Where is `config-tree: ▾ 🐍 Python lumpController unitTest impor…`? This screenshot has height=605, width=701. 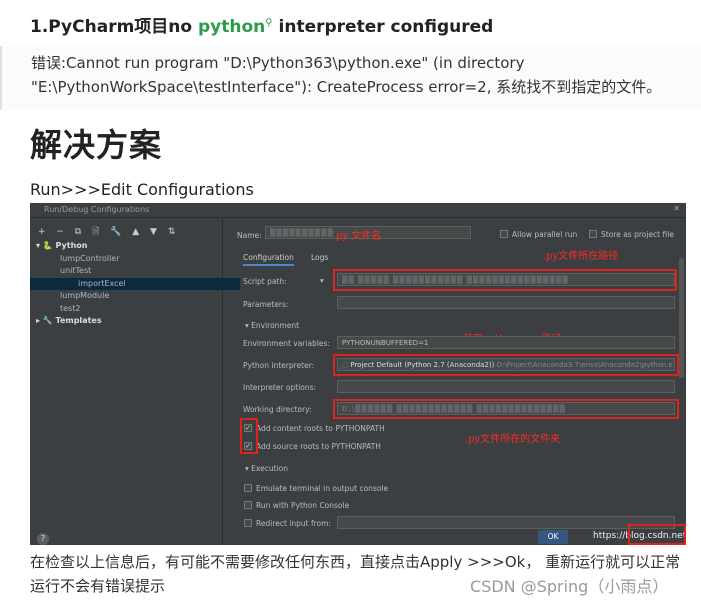
config-tree: ▾ 🐍 Python lumpController unitTest impor… is located at coordinates (135, 284).